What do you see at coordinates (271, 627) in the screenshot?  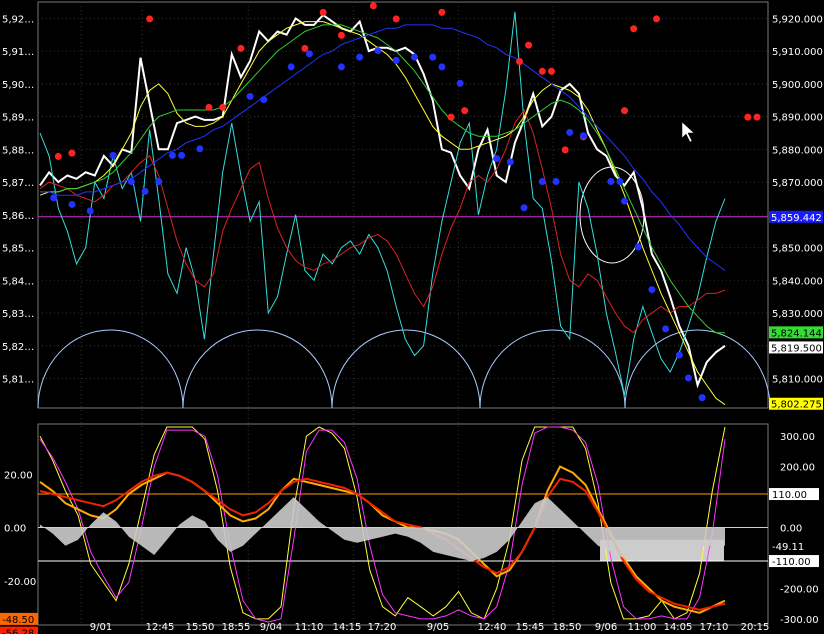 I see `x-axis-tick-label: 9/04` at bounding box center [271, 627].